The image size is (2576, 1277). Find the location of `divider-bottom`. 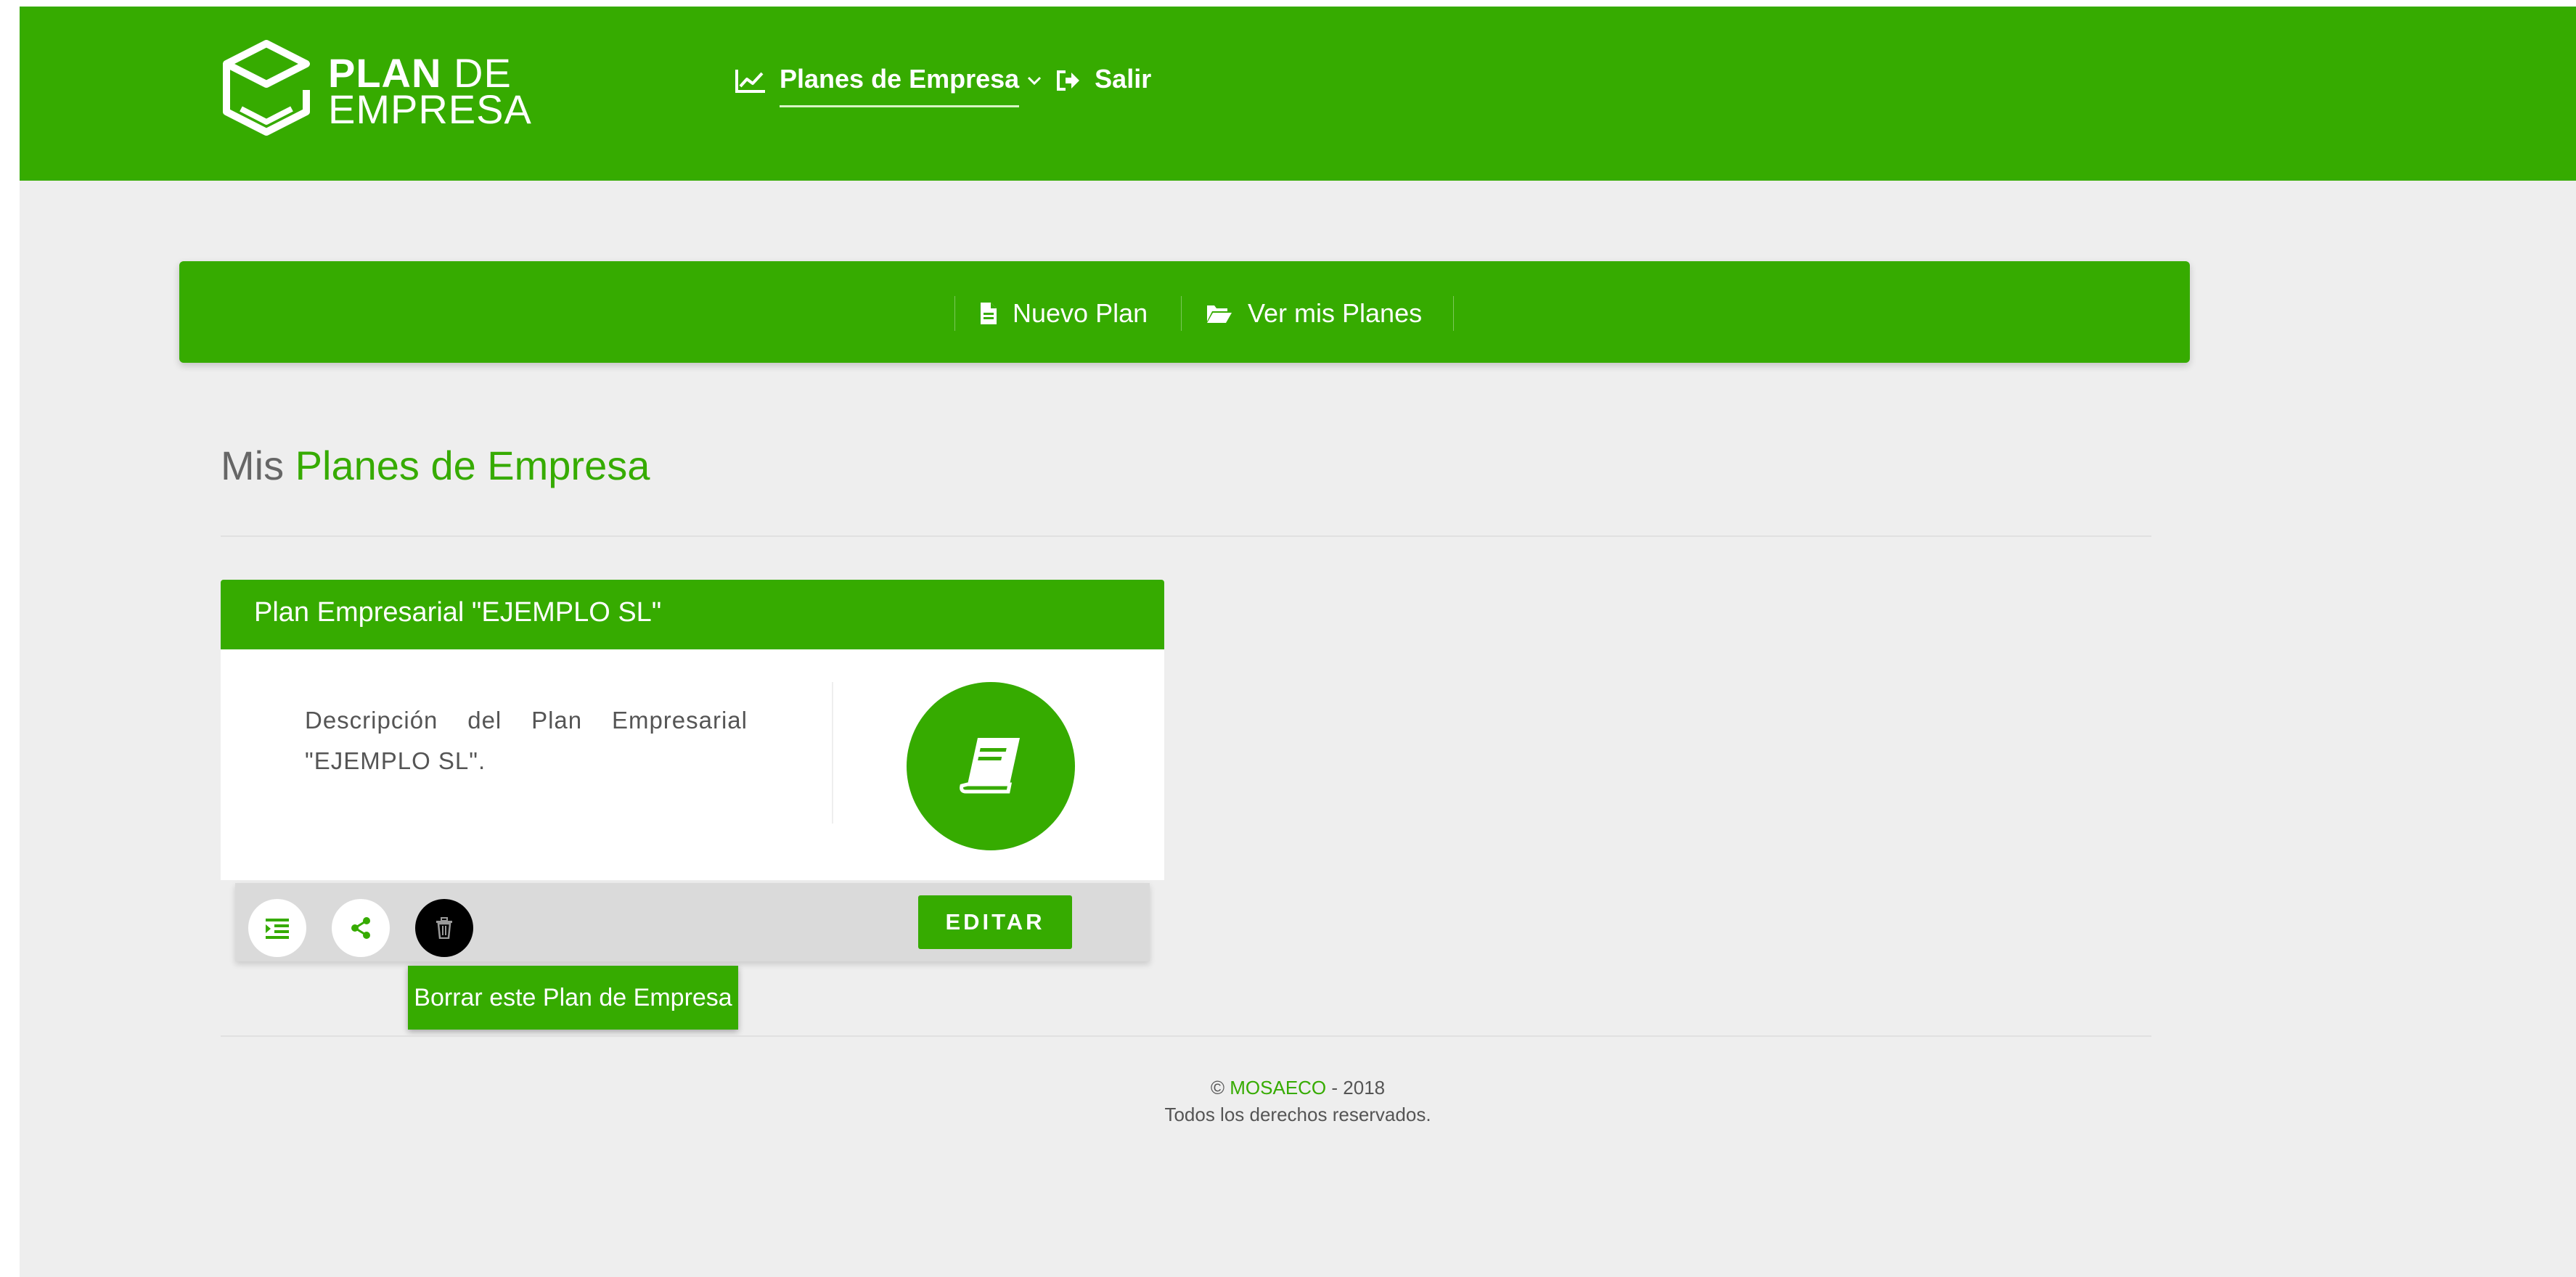

divider-bottom is located at coordinates (1186, 1036).